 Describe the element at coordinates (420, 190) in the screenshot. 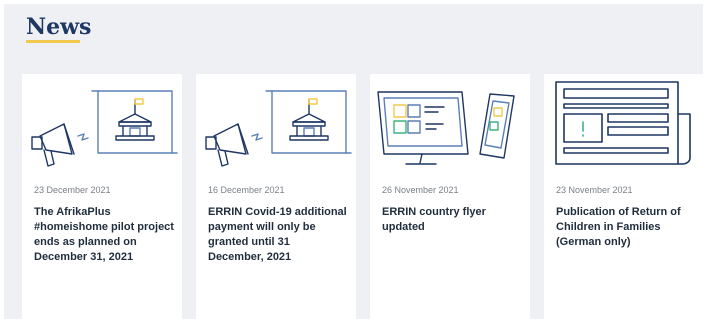

I see `news-date: 26 November 2021` at that location.